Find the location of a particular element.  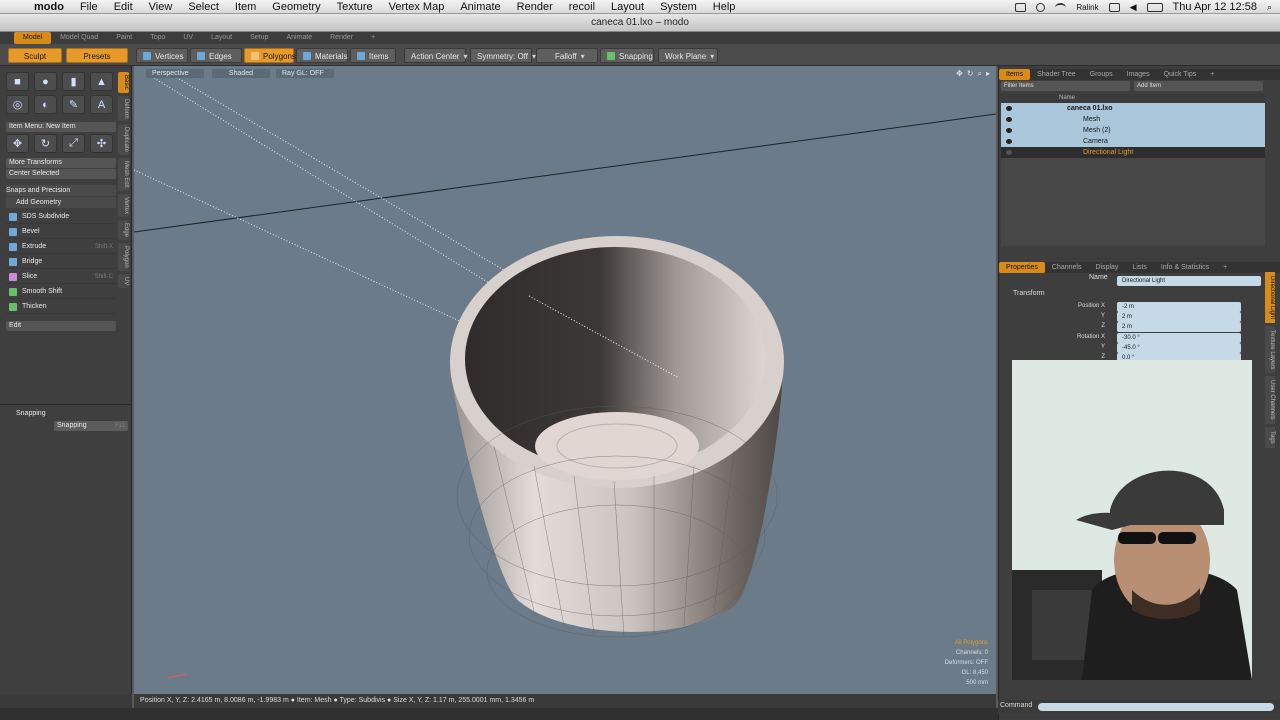

menu-layout: Layout is located at coordinates (627, 7).